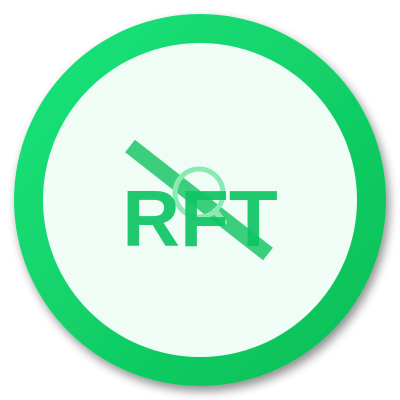 Image resolution: width=400 pixels, height=400 pixels. Describe the element at coordinates (200, 218) in the screenshot. I see `logo-text: RFT` at that location.